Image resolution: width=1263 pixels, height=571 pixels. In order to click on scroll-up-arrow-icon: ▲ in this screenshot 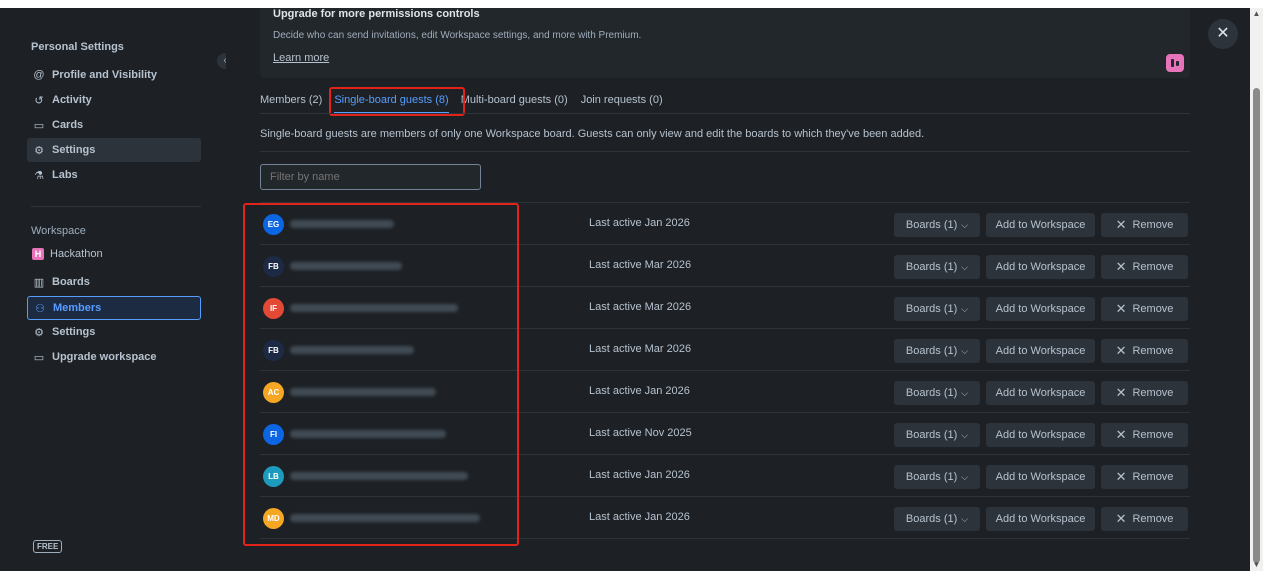, I will do `click(1256, 14)`.